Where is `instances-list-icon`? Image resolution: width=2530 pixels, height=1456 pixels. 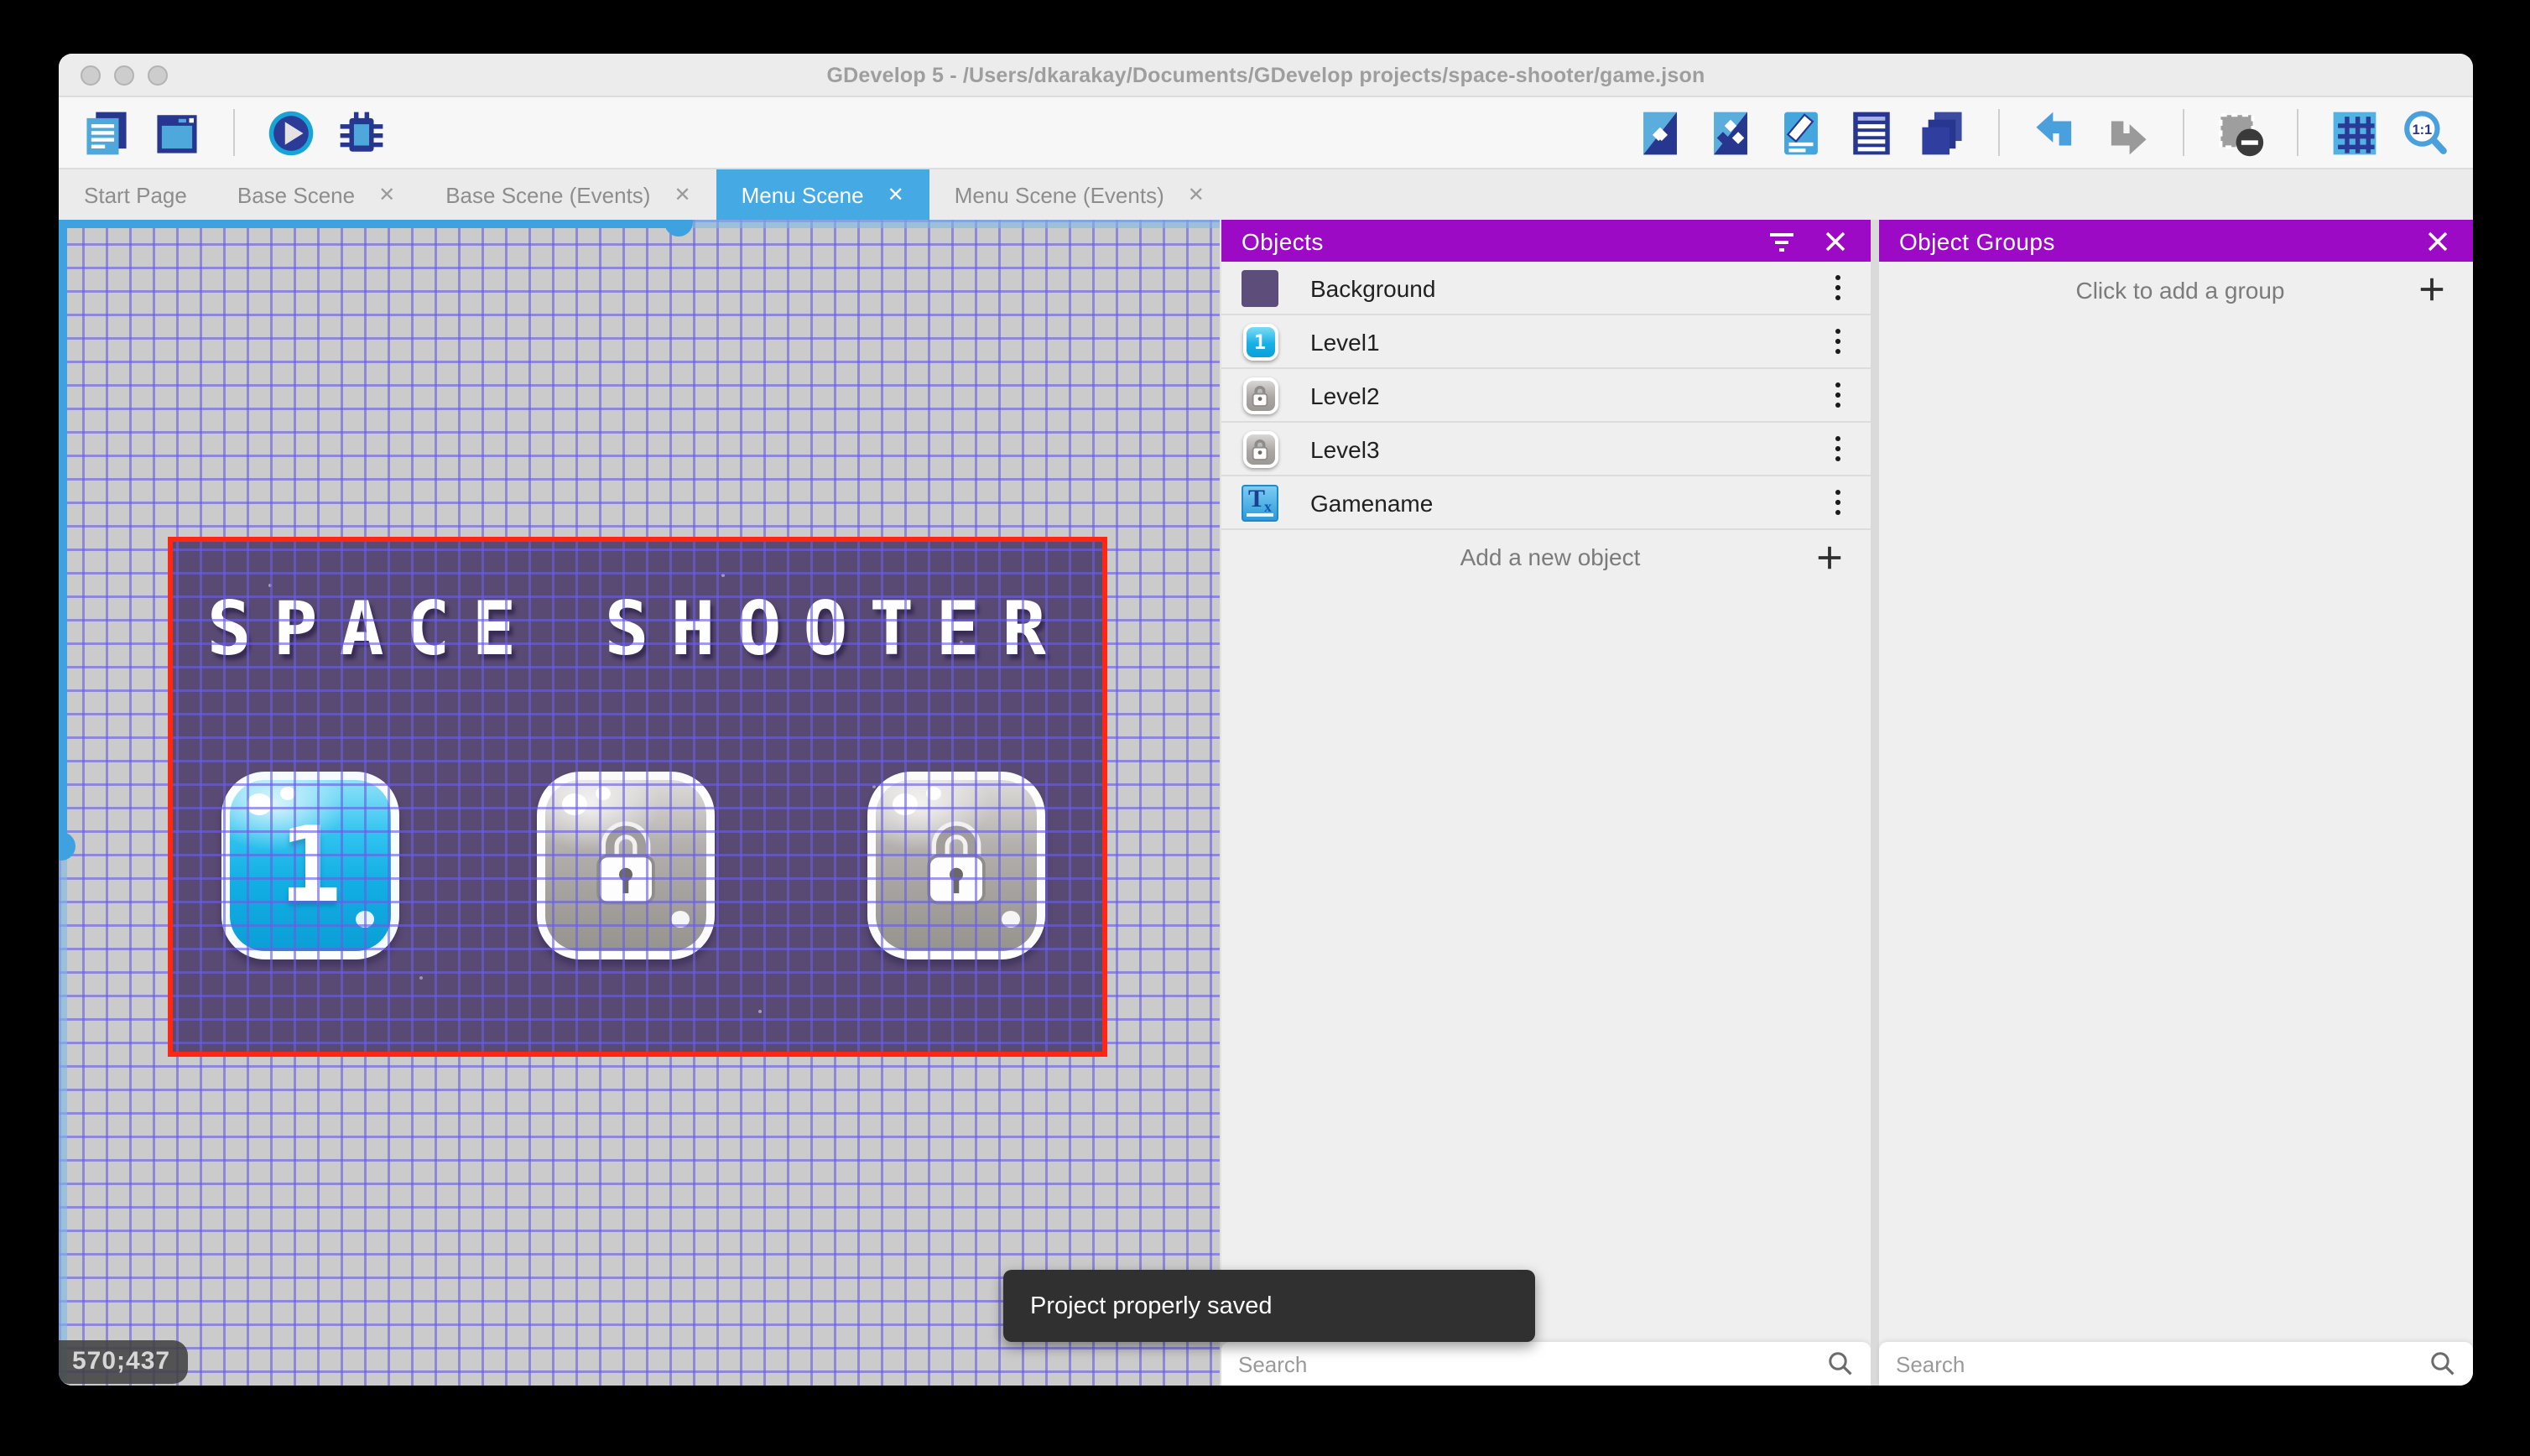
instances-list-icon is located at coordinates (1871, 132).